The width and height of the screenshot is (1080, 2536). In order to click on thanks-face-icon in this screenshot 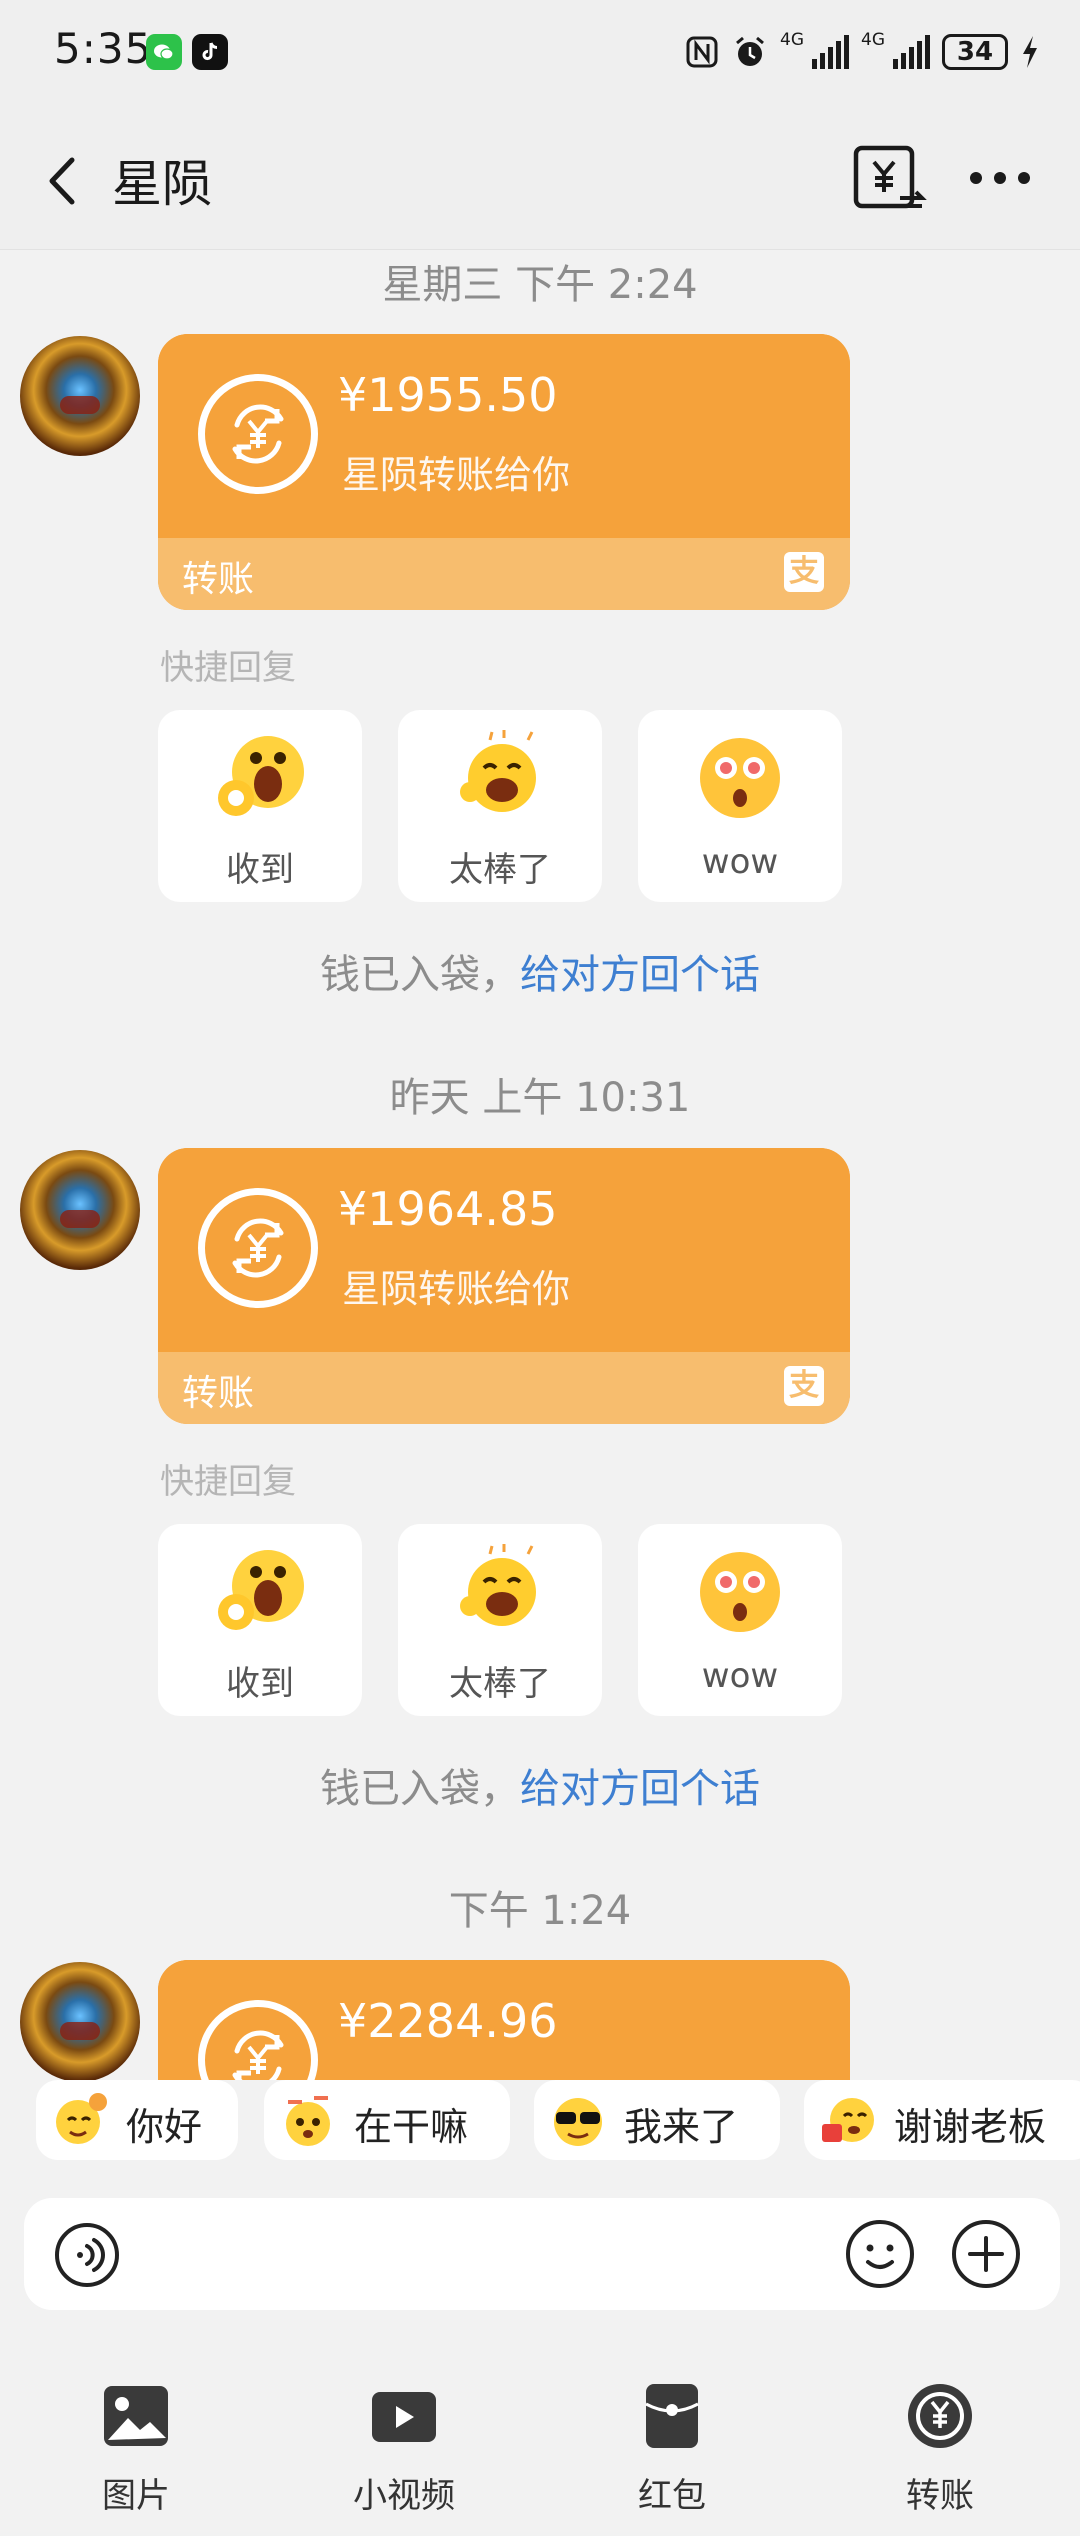, I will do `click(848, 2120)`.